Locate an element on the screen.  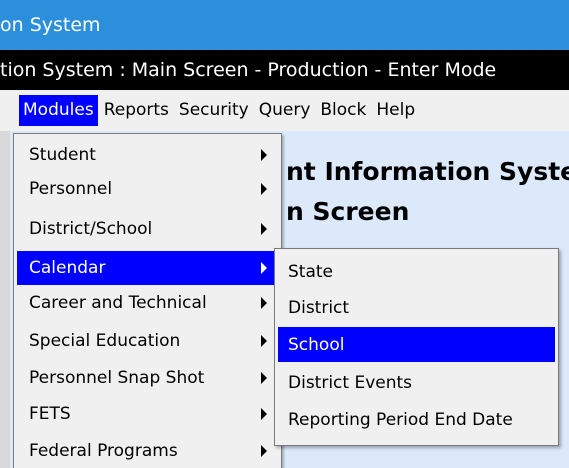
menu-item-fets: FETS is located at coordinates (148, 414).